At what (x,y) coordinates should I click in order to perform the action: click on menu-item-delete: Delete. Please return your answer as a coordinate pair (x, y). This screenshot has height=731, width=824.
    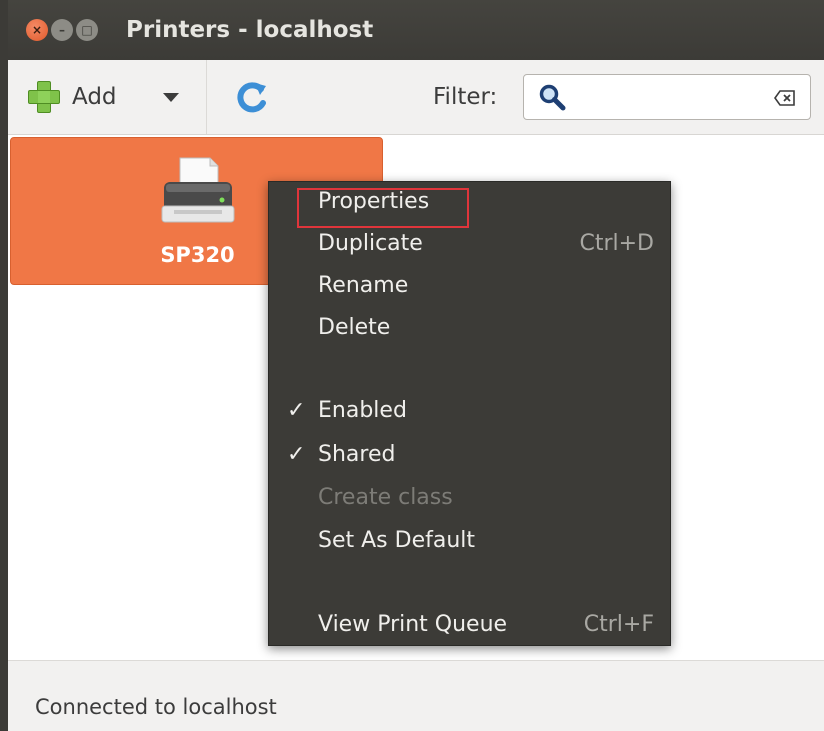
    Looking at the image, I should click on (470, 329).